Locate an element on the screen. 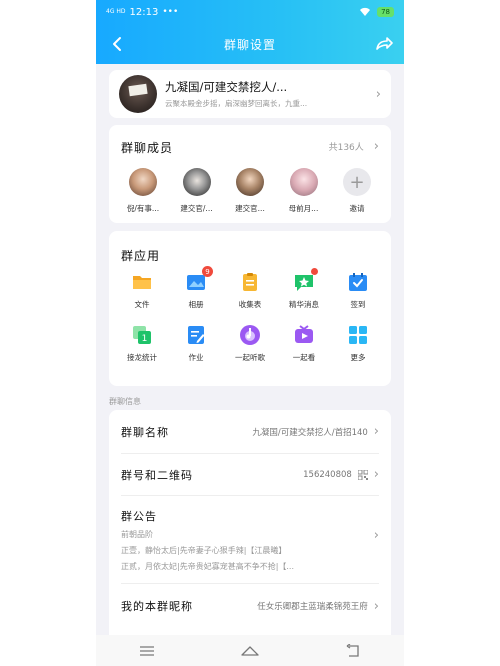 This screenshot has width=500, height=666. apps-title: 群应用 is located at coordinates (141, 256).